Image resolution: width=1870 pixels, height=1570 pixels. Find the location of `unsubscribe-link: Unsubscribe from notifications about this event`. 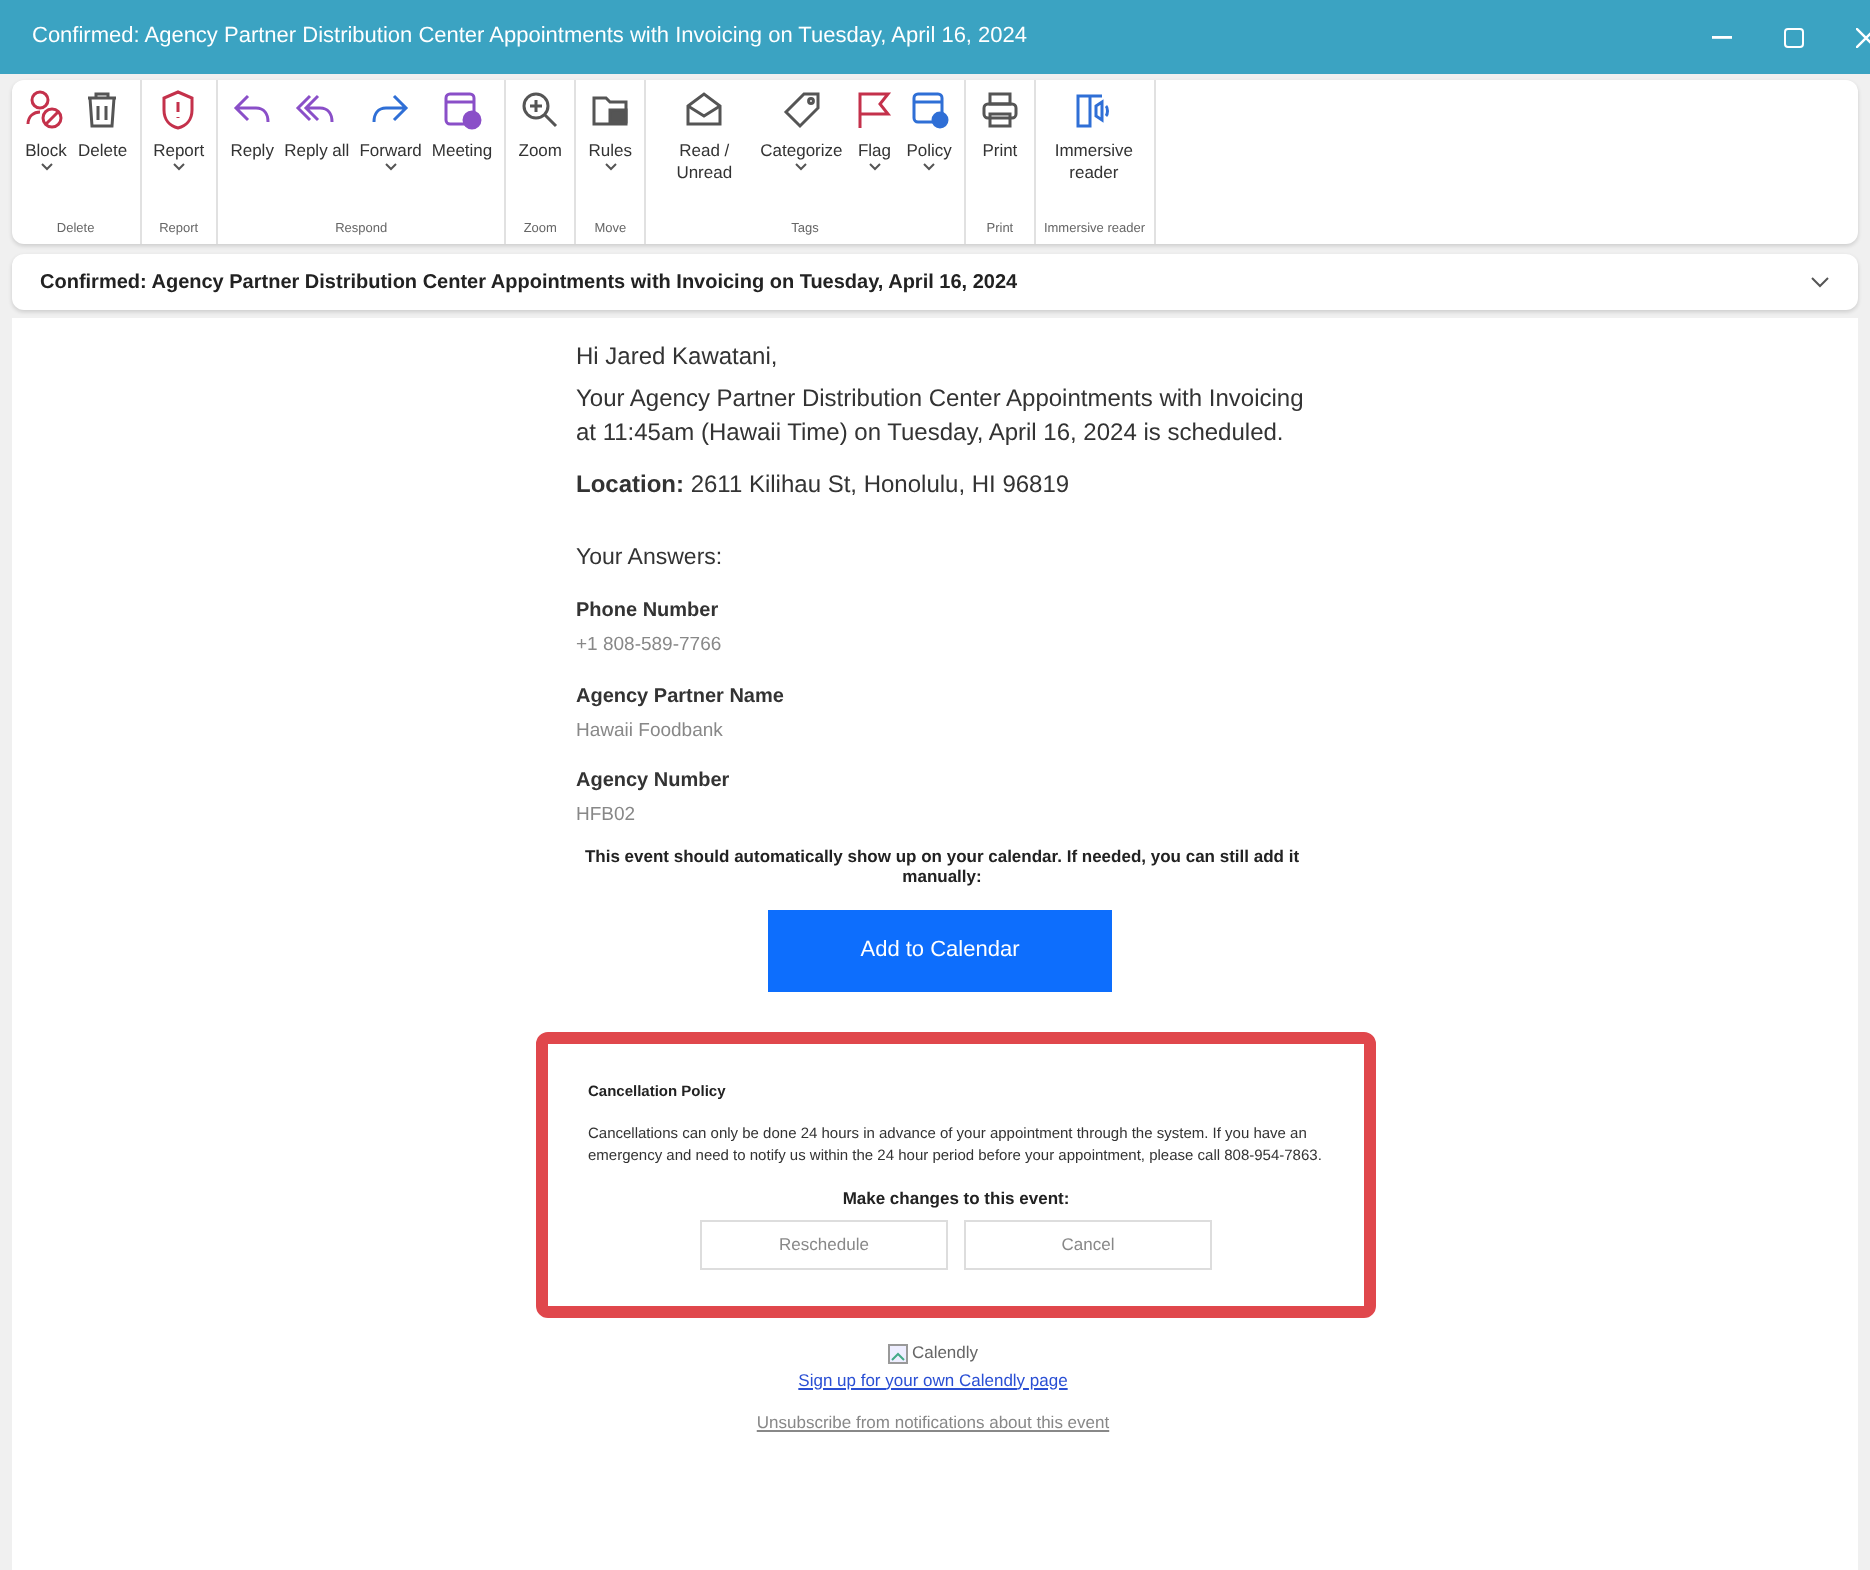

unsubscribe-link: Unsubscribe from notifications about this event is located at coordinates (933, 1422).